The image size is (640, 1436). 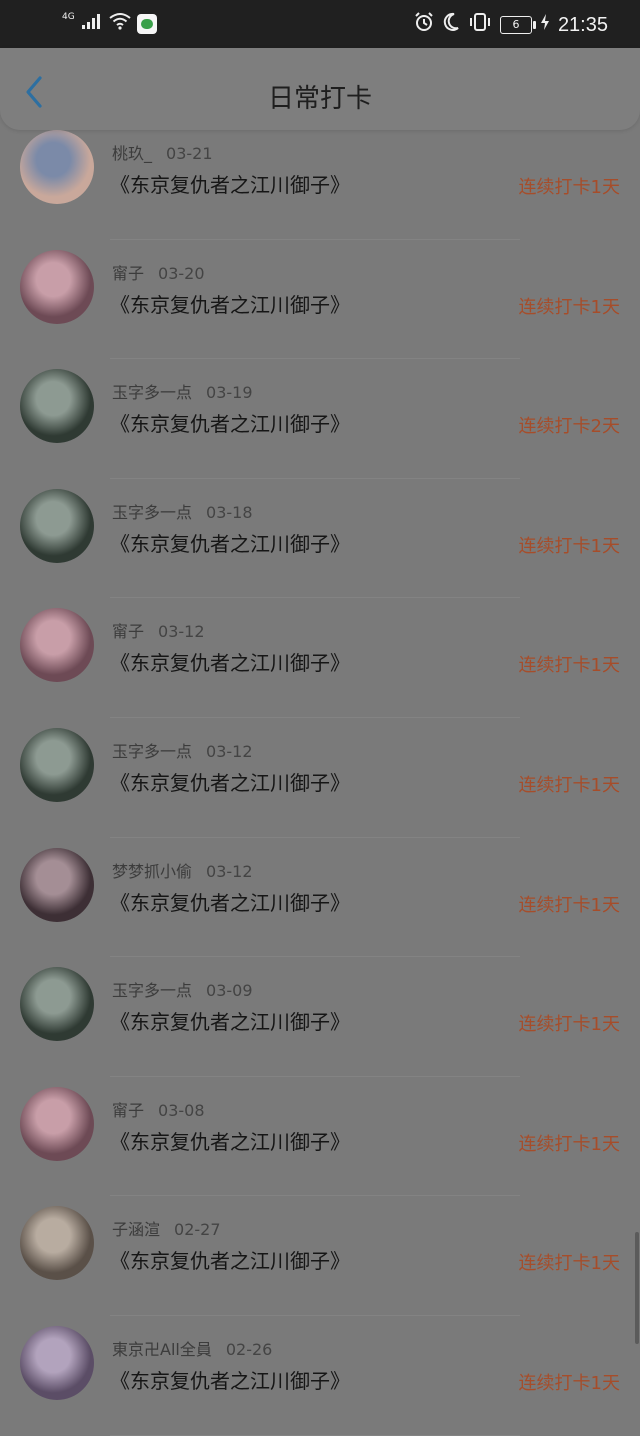 What do you see at coordinates (120, 24) in the screenshot?
I see `wifi-icon` at bounding box center [120, 24].